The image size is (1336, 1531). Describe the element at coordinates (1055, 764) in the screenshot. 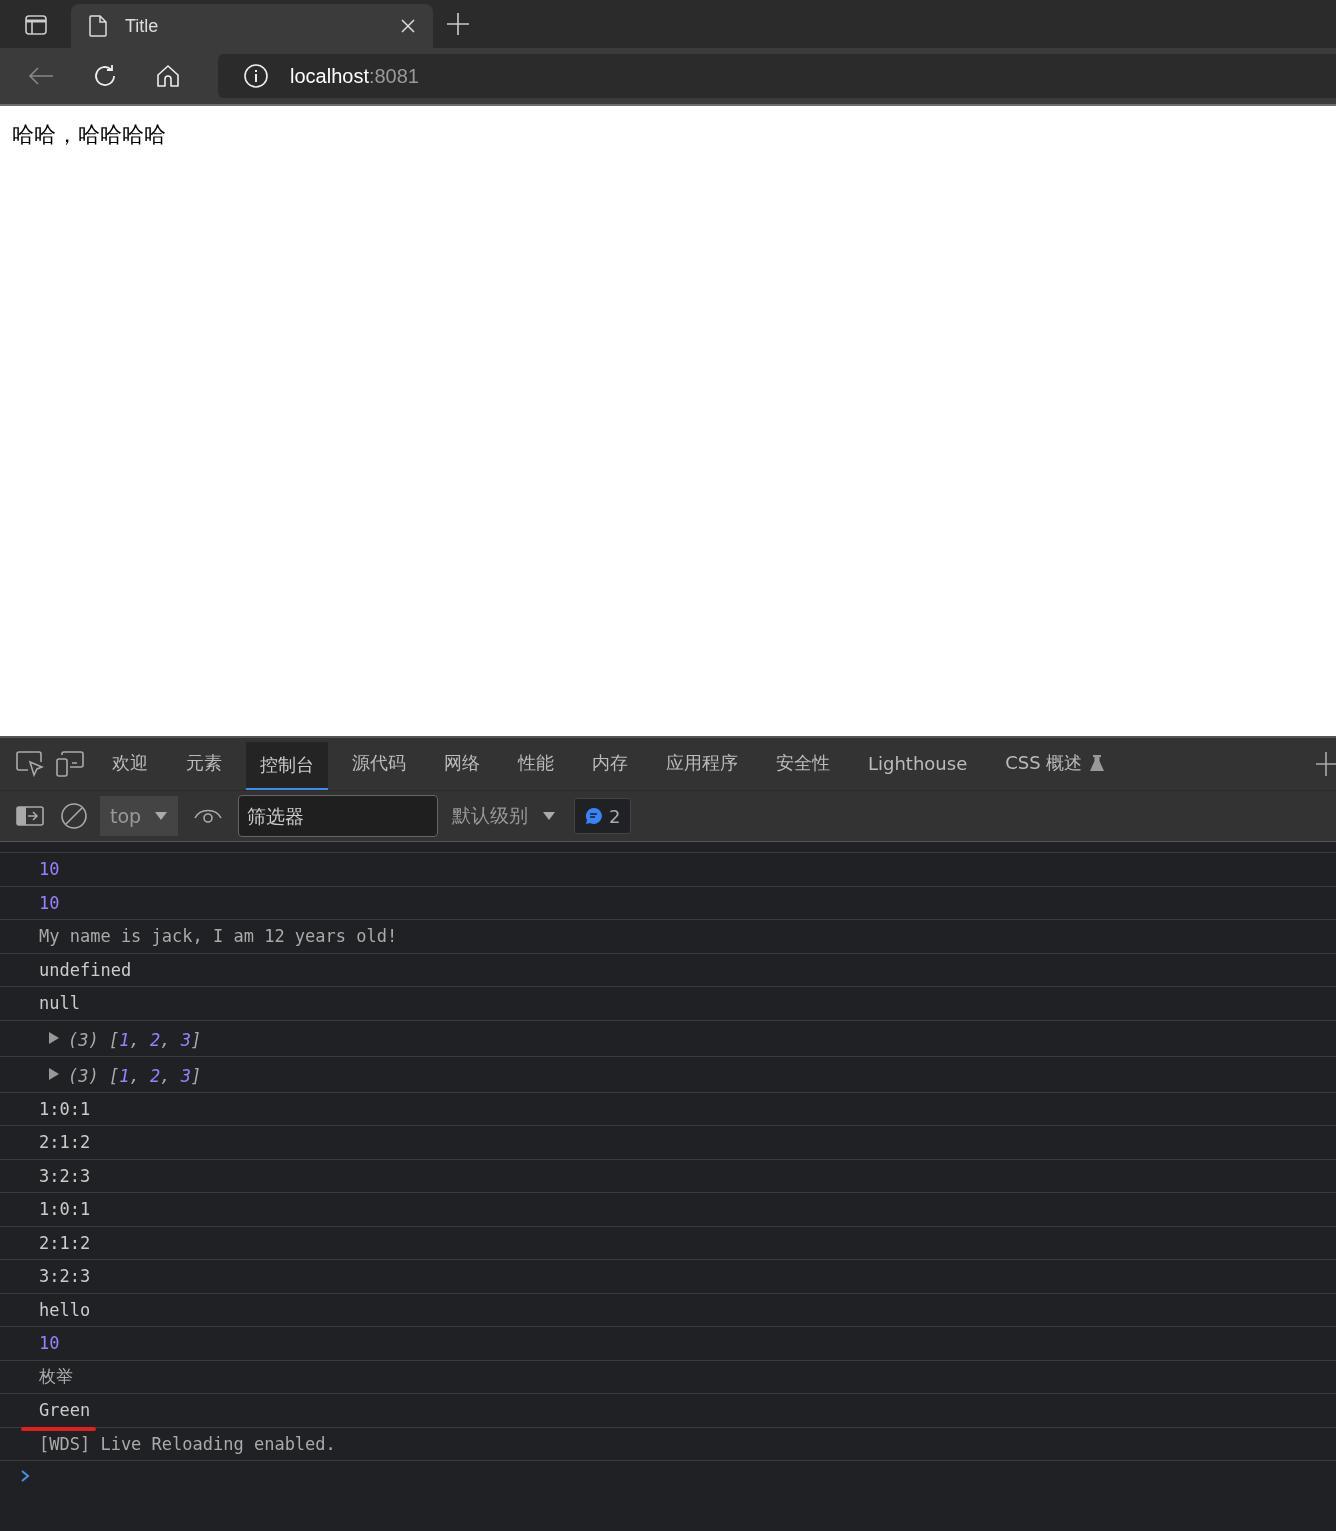

I see `devtools-tab: CSS 概述` at that location.